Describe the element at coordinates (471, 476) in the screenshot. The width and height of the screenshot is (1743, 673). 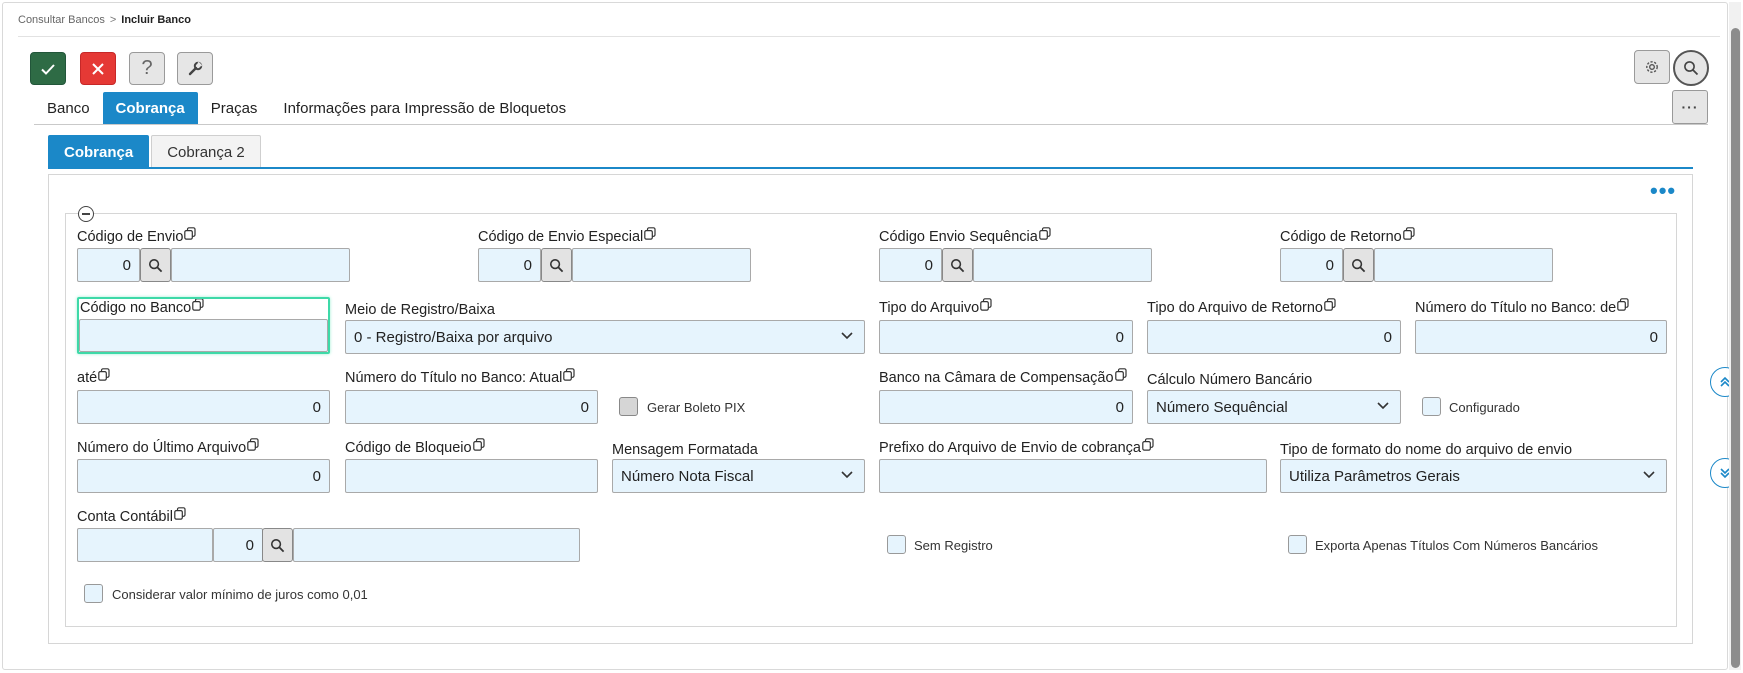
I see `codigo-bloqueio-input` at that location.